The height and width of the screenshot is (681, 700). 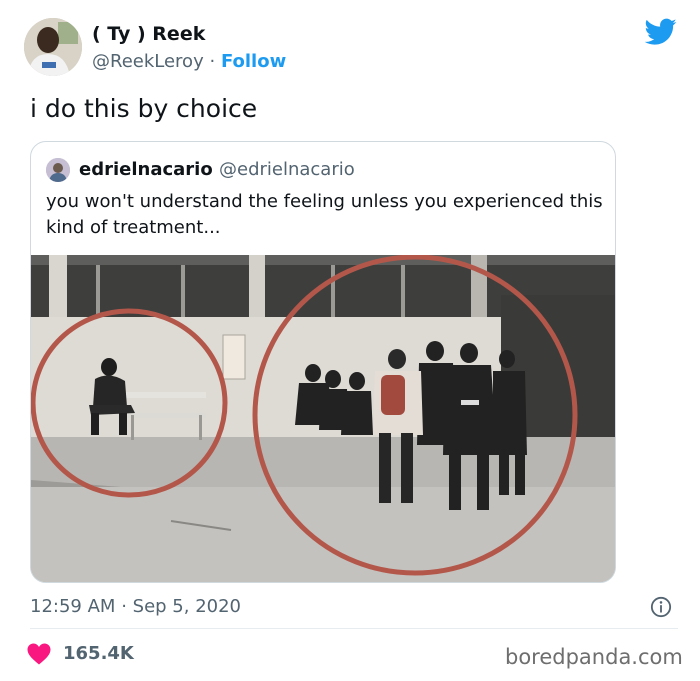 What do you see at coordinates (287, 169) in the screenshot?
I see `quoted-author-handle: @edrielnacario` at bounding box center [287, 169].